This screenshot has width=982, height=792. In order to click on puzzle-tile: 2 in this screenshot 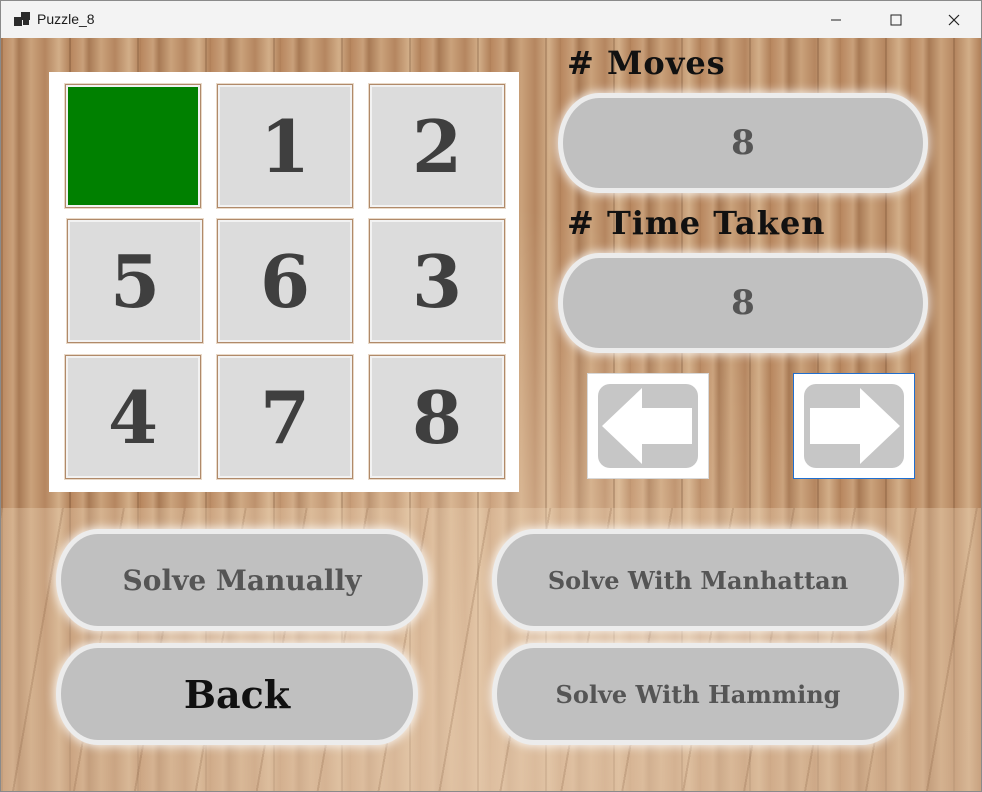, I will do `click(437, 146)`.